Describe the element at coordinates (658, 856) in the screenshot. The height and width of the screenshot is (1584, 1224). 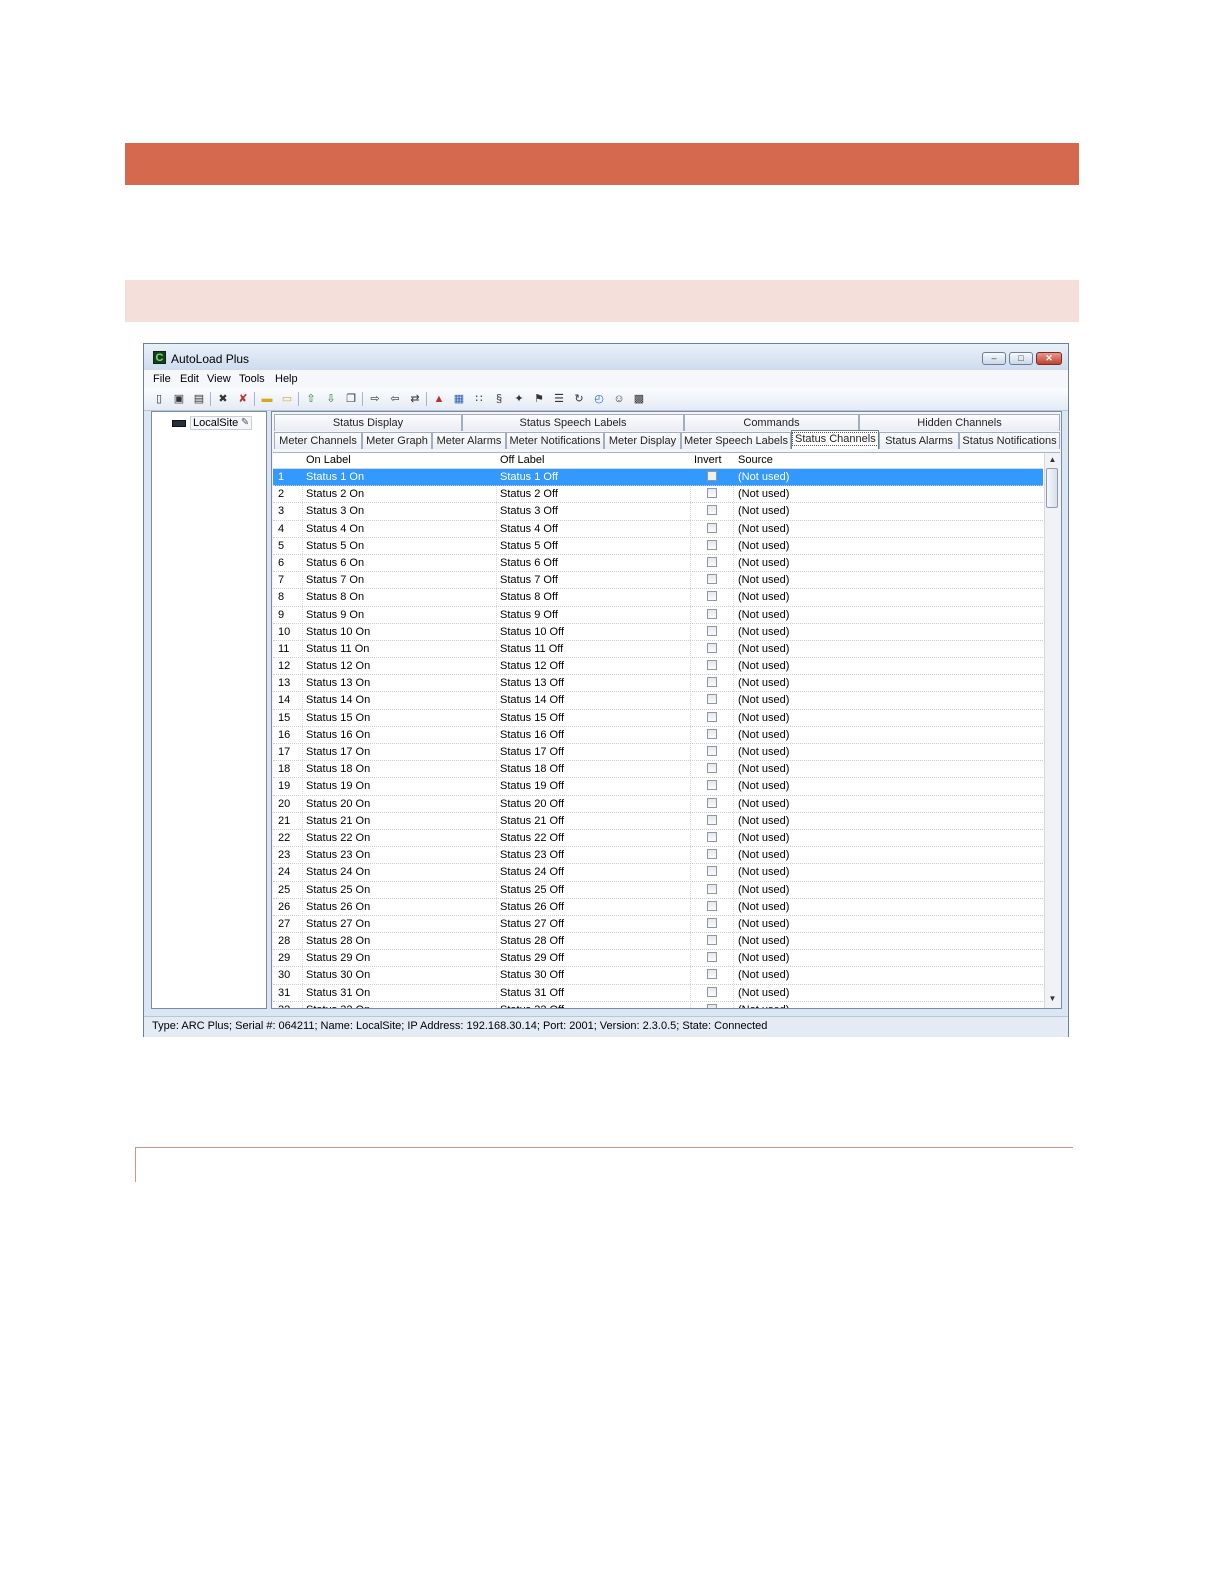
I see `table-row: 23 Status 23 On Status 23 Off (Not used)` at that location.